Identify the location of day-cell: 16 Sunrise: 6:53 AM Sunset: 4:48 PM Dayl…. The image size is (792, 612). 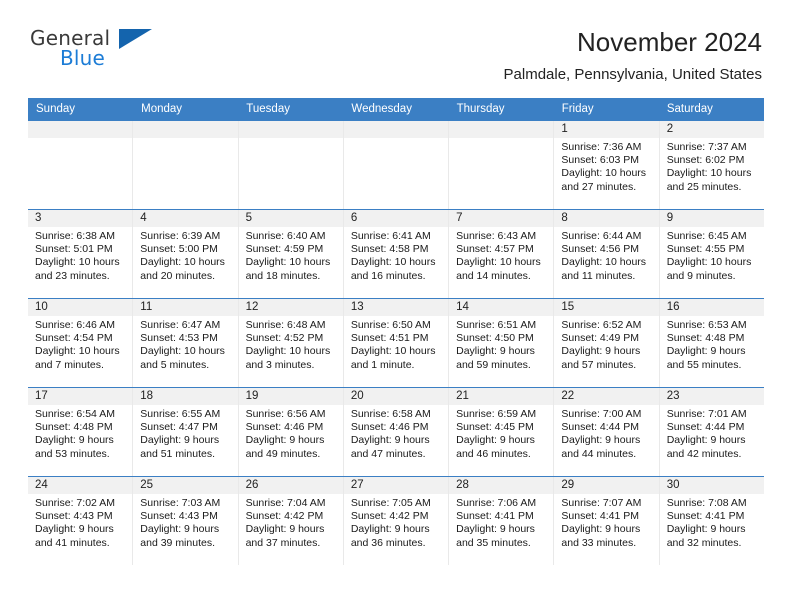
(711, 342).